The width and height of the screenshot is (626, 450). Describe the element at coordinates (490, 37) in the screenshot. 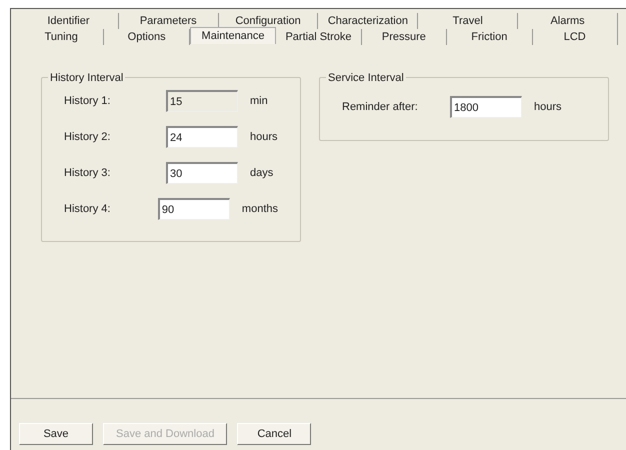

I see `tab: Friction` at that location.